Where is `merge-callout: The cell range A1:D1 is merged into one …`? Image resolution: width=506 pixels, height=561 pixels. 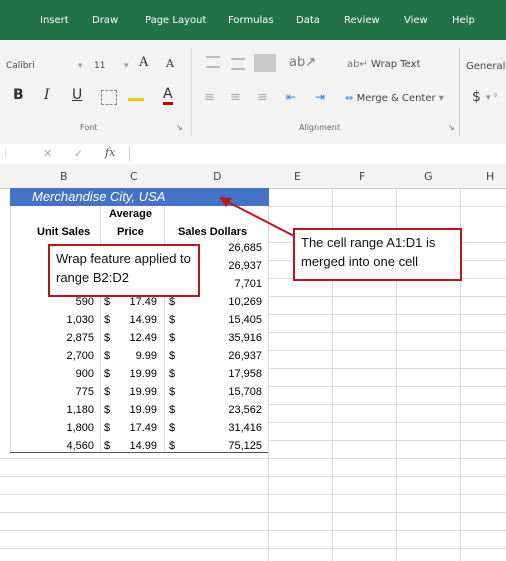 merge-callout: The cell range A1:D1 is merged into one … is located at coordinates (377, 254).